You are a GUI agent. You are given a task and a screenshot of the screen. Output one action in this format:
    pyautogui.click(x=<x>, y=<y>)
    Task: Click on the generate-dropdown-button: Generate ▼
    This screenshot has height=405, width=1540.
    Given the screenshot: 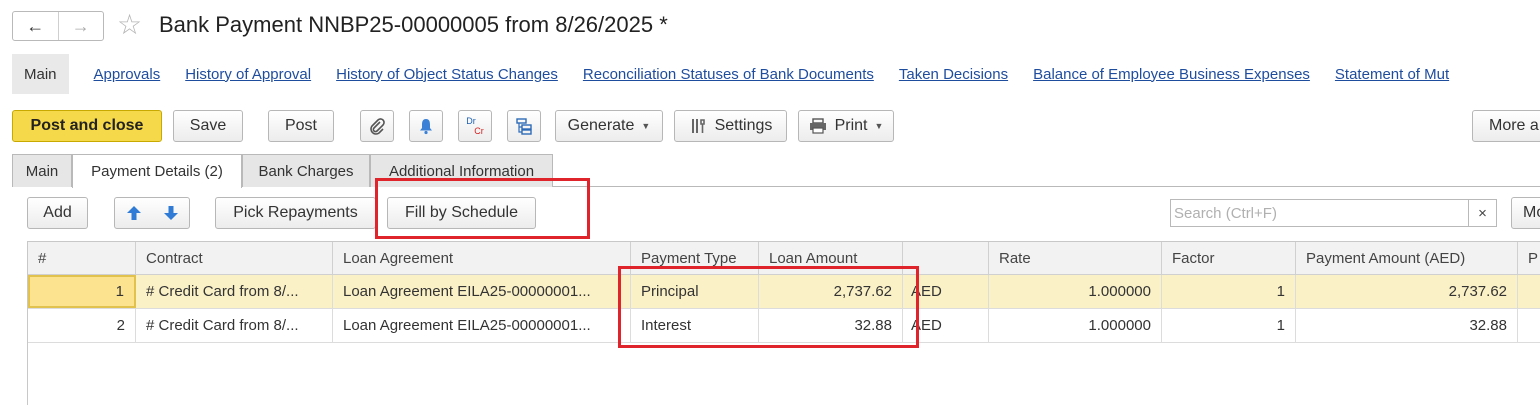 What is the action you would take?
    pyautogui.click(x=609, y=126)
    